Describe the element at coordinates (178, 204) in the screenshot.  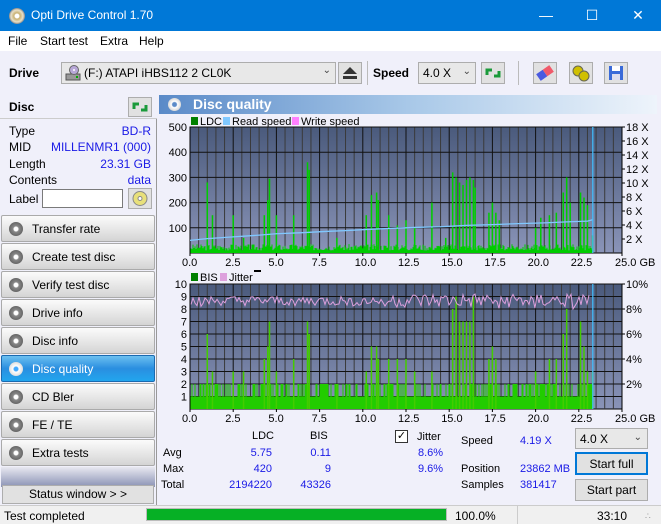
I see `y-tick-label: 200` at that location.